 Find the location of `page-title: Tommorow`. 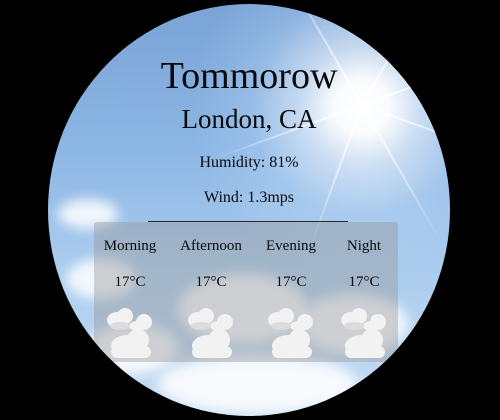

page-title: Tommorow is located at coordinates (249, 76).